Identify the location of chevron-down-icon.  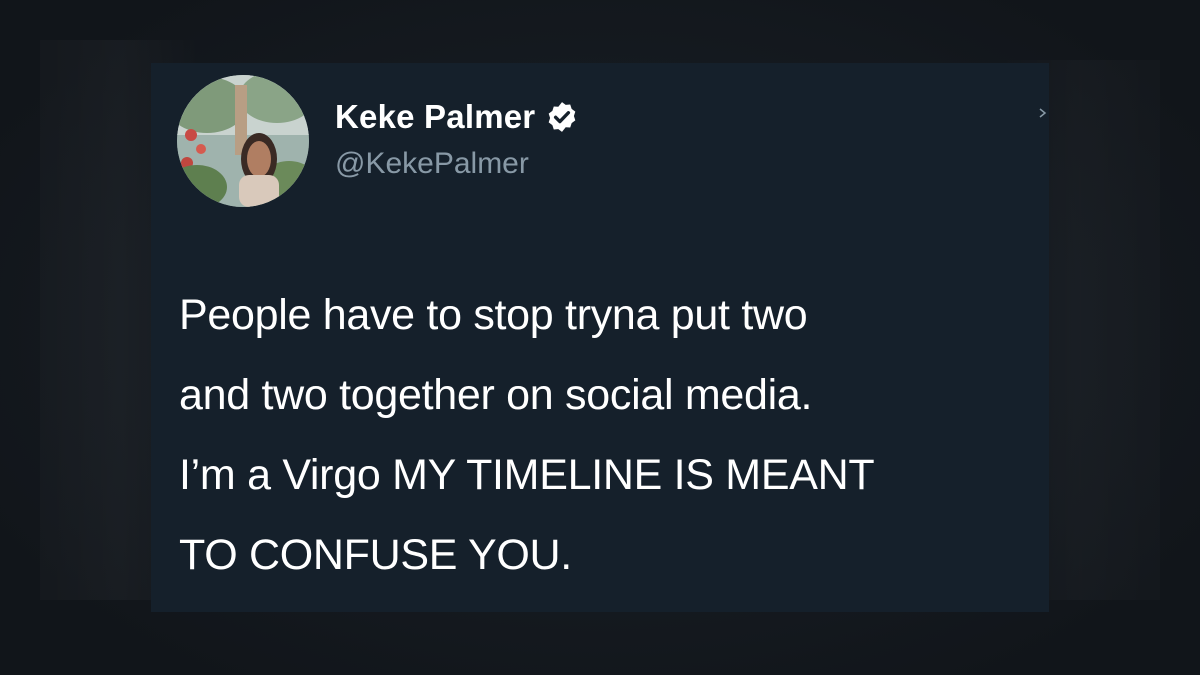
(1043, 113).